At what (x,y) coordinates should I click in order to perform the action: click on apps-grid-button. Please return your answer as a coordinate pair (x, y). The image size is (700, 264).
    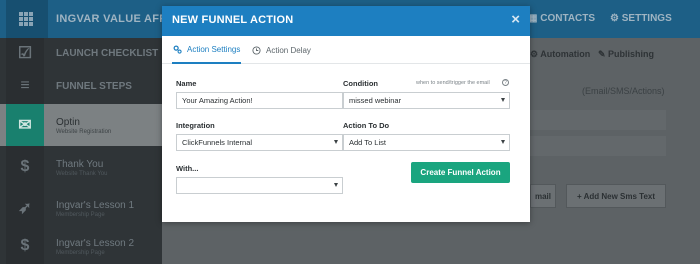
    Looking at the image, I should click on (27, 19).